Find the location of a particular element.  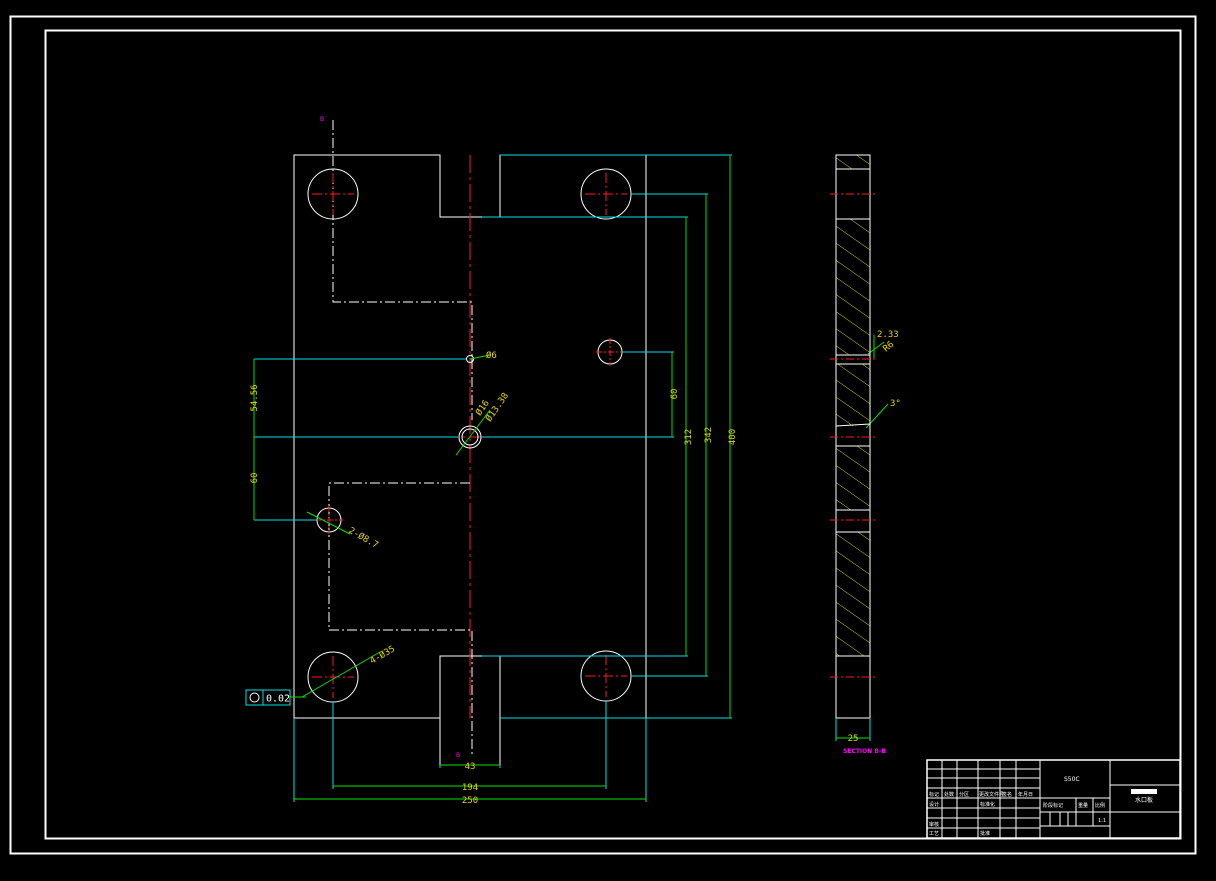

dim-4-d35: 4-Ø35 is located at coordinates (382, 655).